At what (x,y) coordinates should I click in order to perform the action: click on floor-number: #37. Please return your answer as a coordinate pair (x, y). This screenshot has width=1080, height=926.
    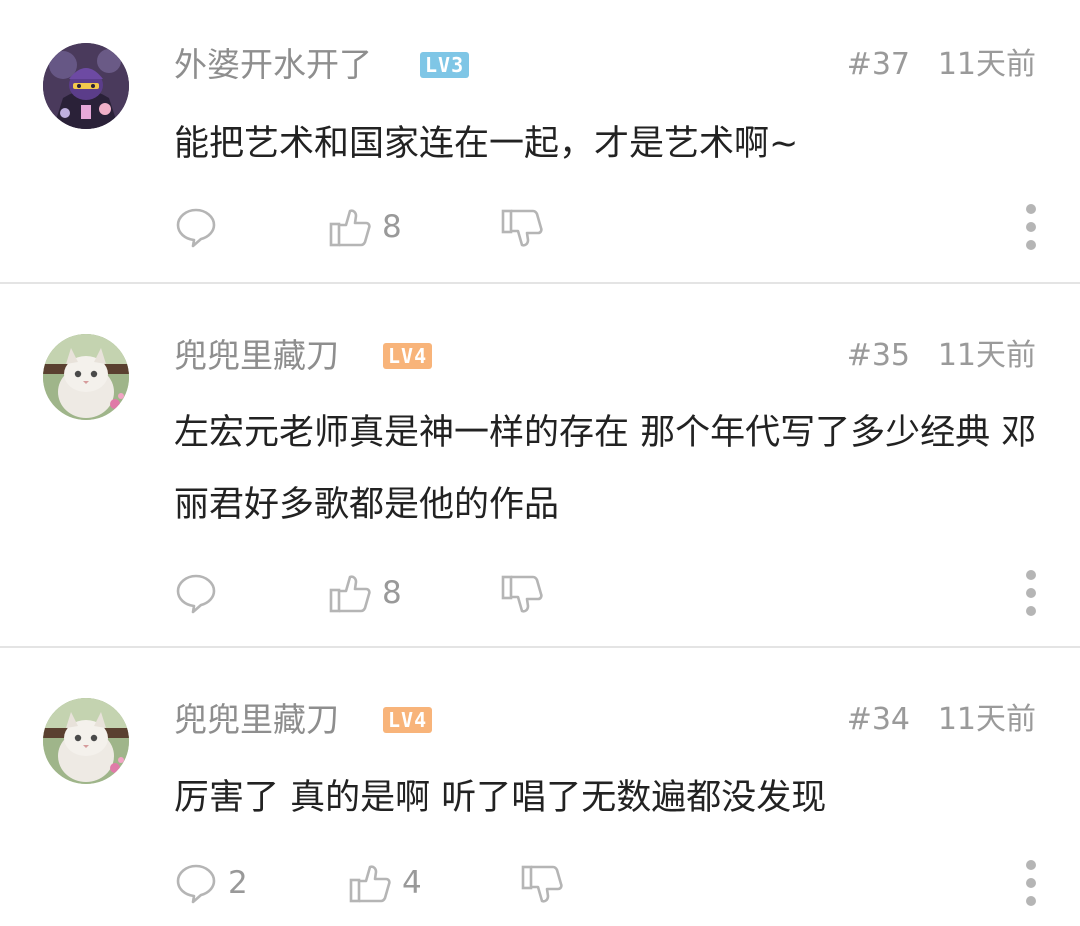
    Looking at the image, I should click on (878, 64).